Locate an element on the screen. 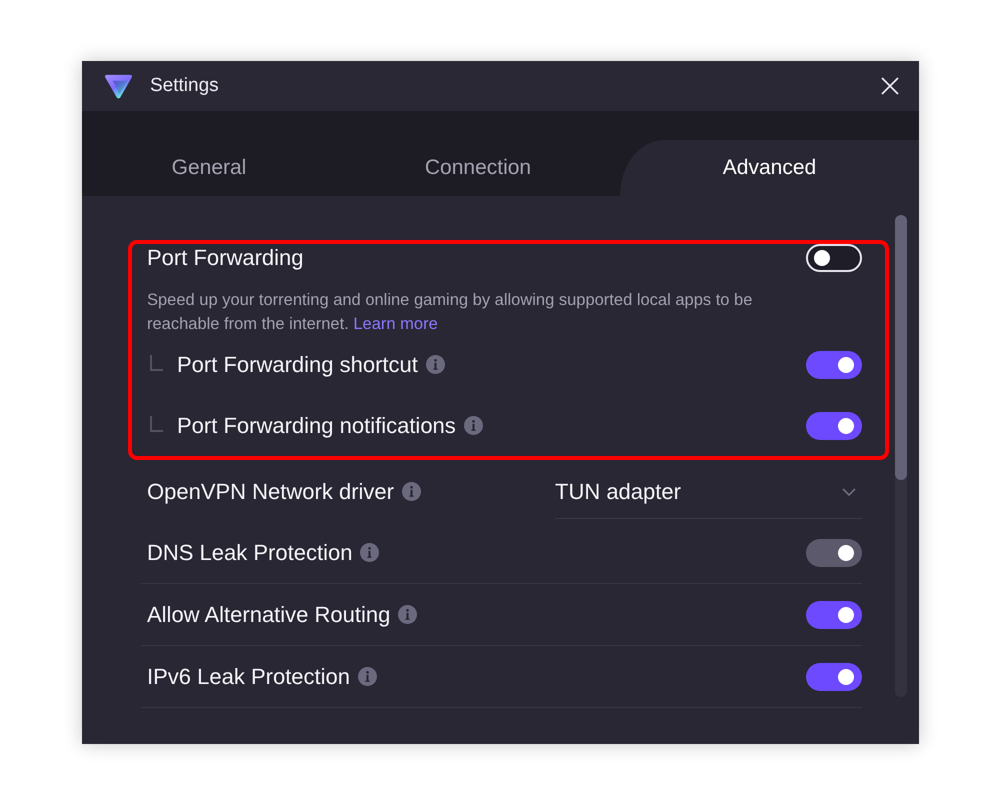  close-button is located at coordinates (890, 86).